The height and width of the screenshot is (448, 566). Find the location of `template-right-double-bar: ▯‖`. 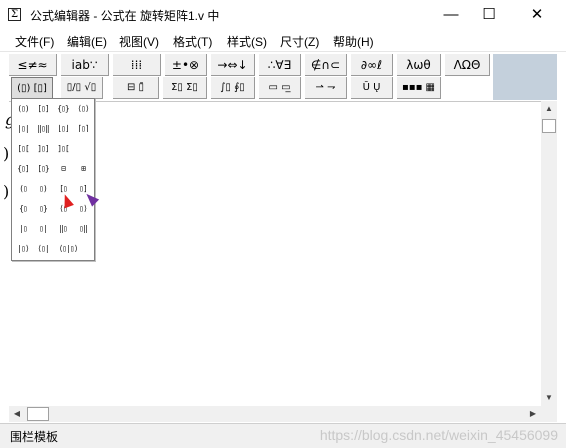

template-right-double-bar: ▯‖ is located at coordinates (83, 229).